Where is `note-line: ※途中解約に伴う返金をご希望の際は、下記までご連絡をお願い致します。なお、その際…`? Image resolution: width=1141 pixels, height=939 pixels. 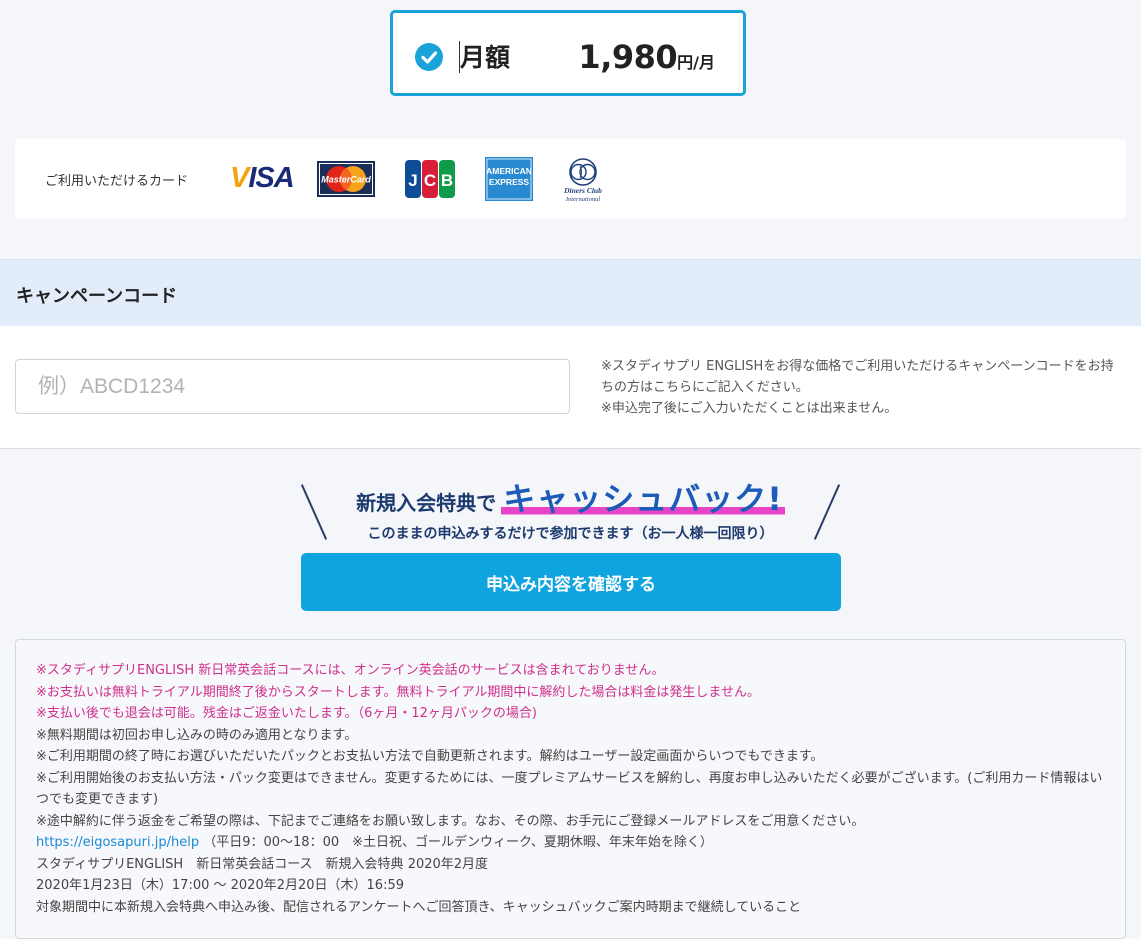
note-line: ※途中解約に伴う返金をご希望の際は、下記までご連絡をお願い致します。なお、その際… is located at coordinates (450, 821).